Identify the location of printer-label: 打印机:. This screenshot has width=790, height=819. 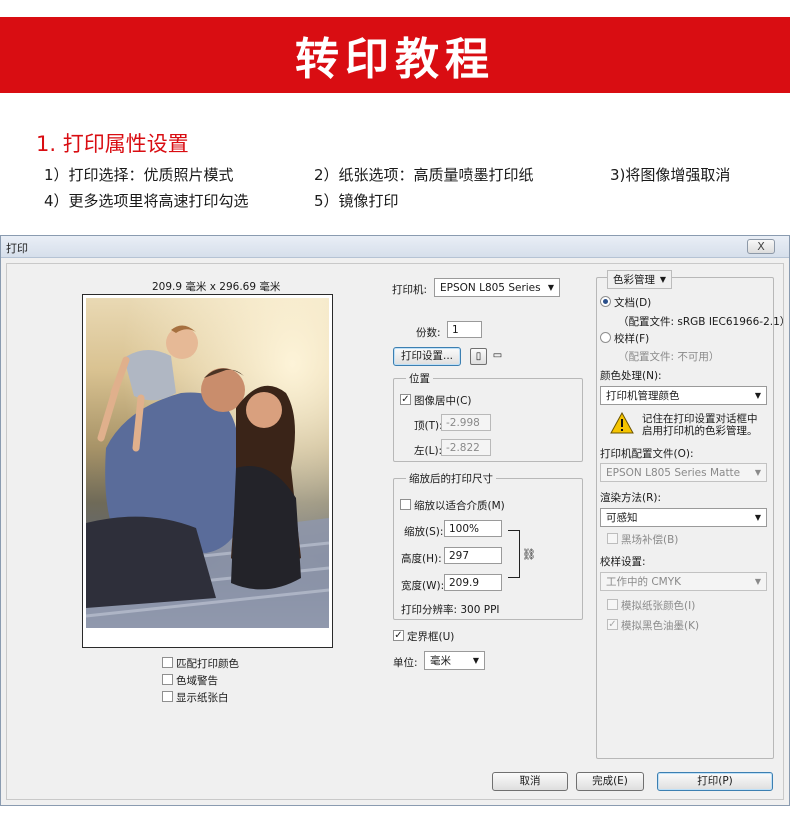
(410, 290).